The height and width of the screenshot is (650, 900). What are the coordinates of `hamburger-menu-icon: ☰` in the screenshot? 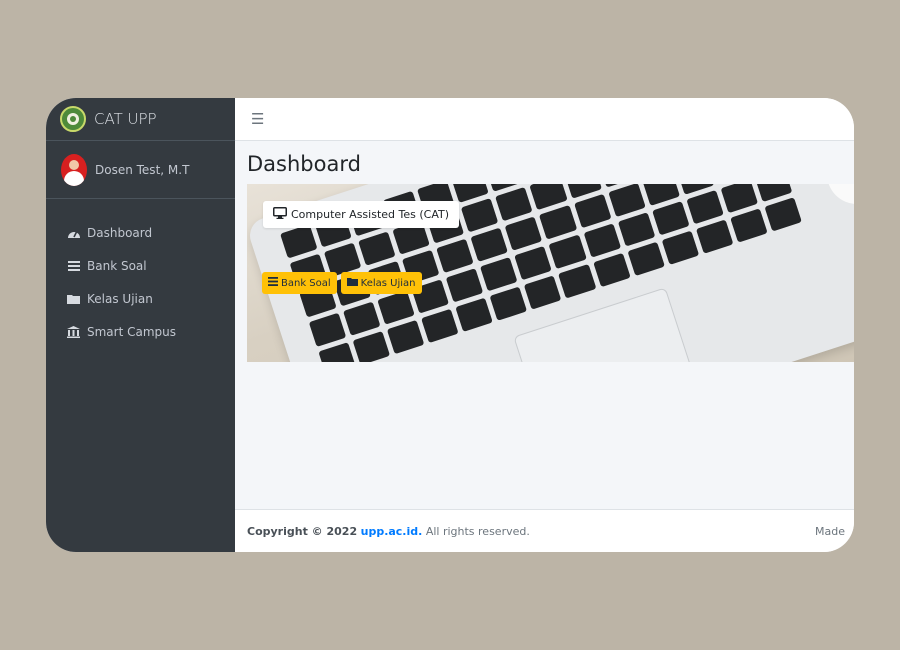 It's located at (257, 119).